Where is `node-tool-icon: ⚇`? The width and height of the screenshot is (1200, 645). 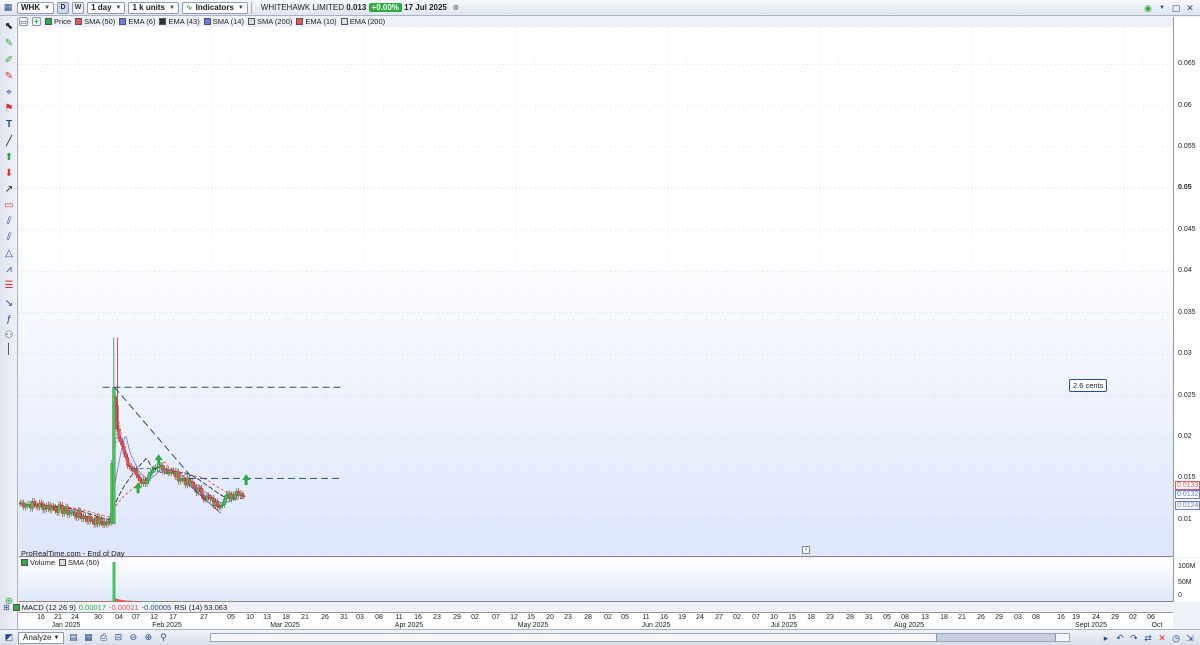 node-tool-icon: ⚇ is located at coordinates (9, 335).